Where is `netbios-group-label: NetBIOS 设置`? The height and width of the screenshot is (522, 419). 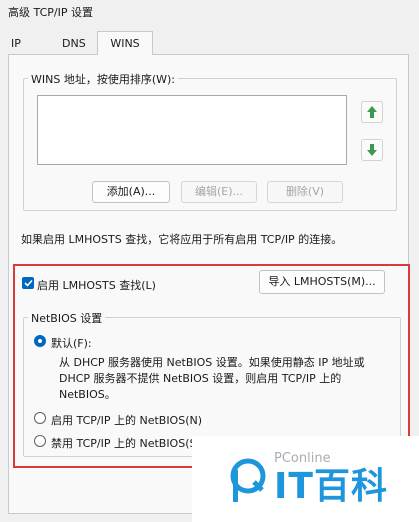 netbios-group-label: NetBIOS 设置 is located at coordinates (67, 318).